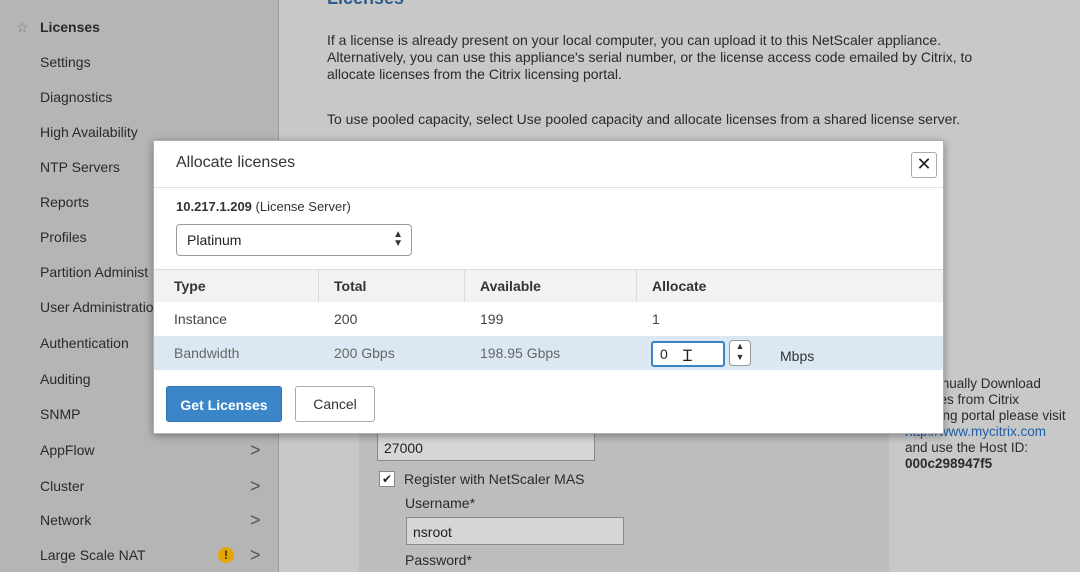 The image size is (1080, 572). Describe the element at coordinates (520, 353) in the screenshot. I see `cell-available: 198.95 Gbps` at that location.